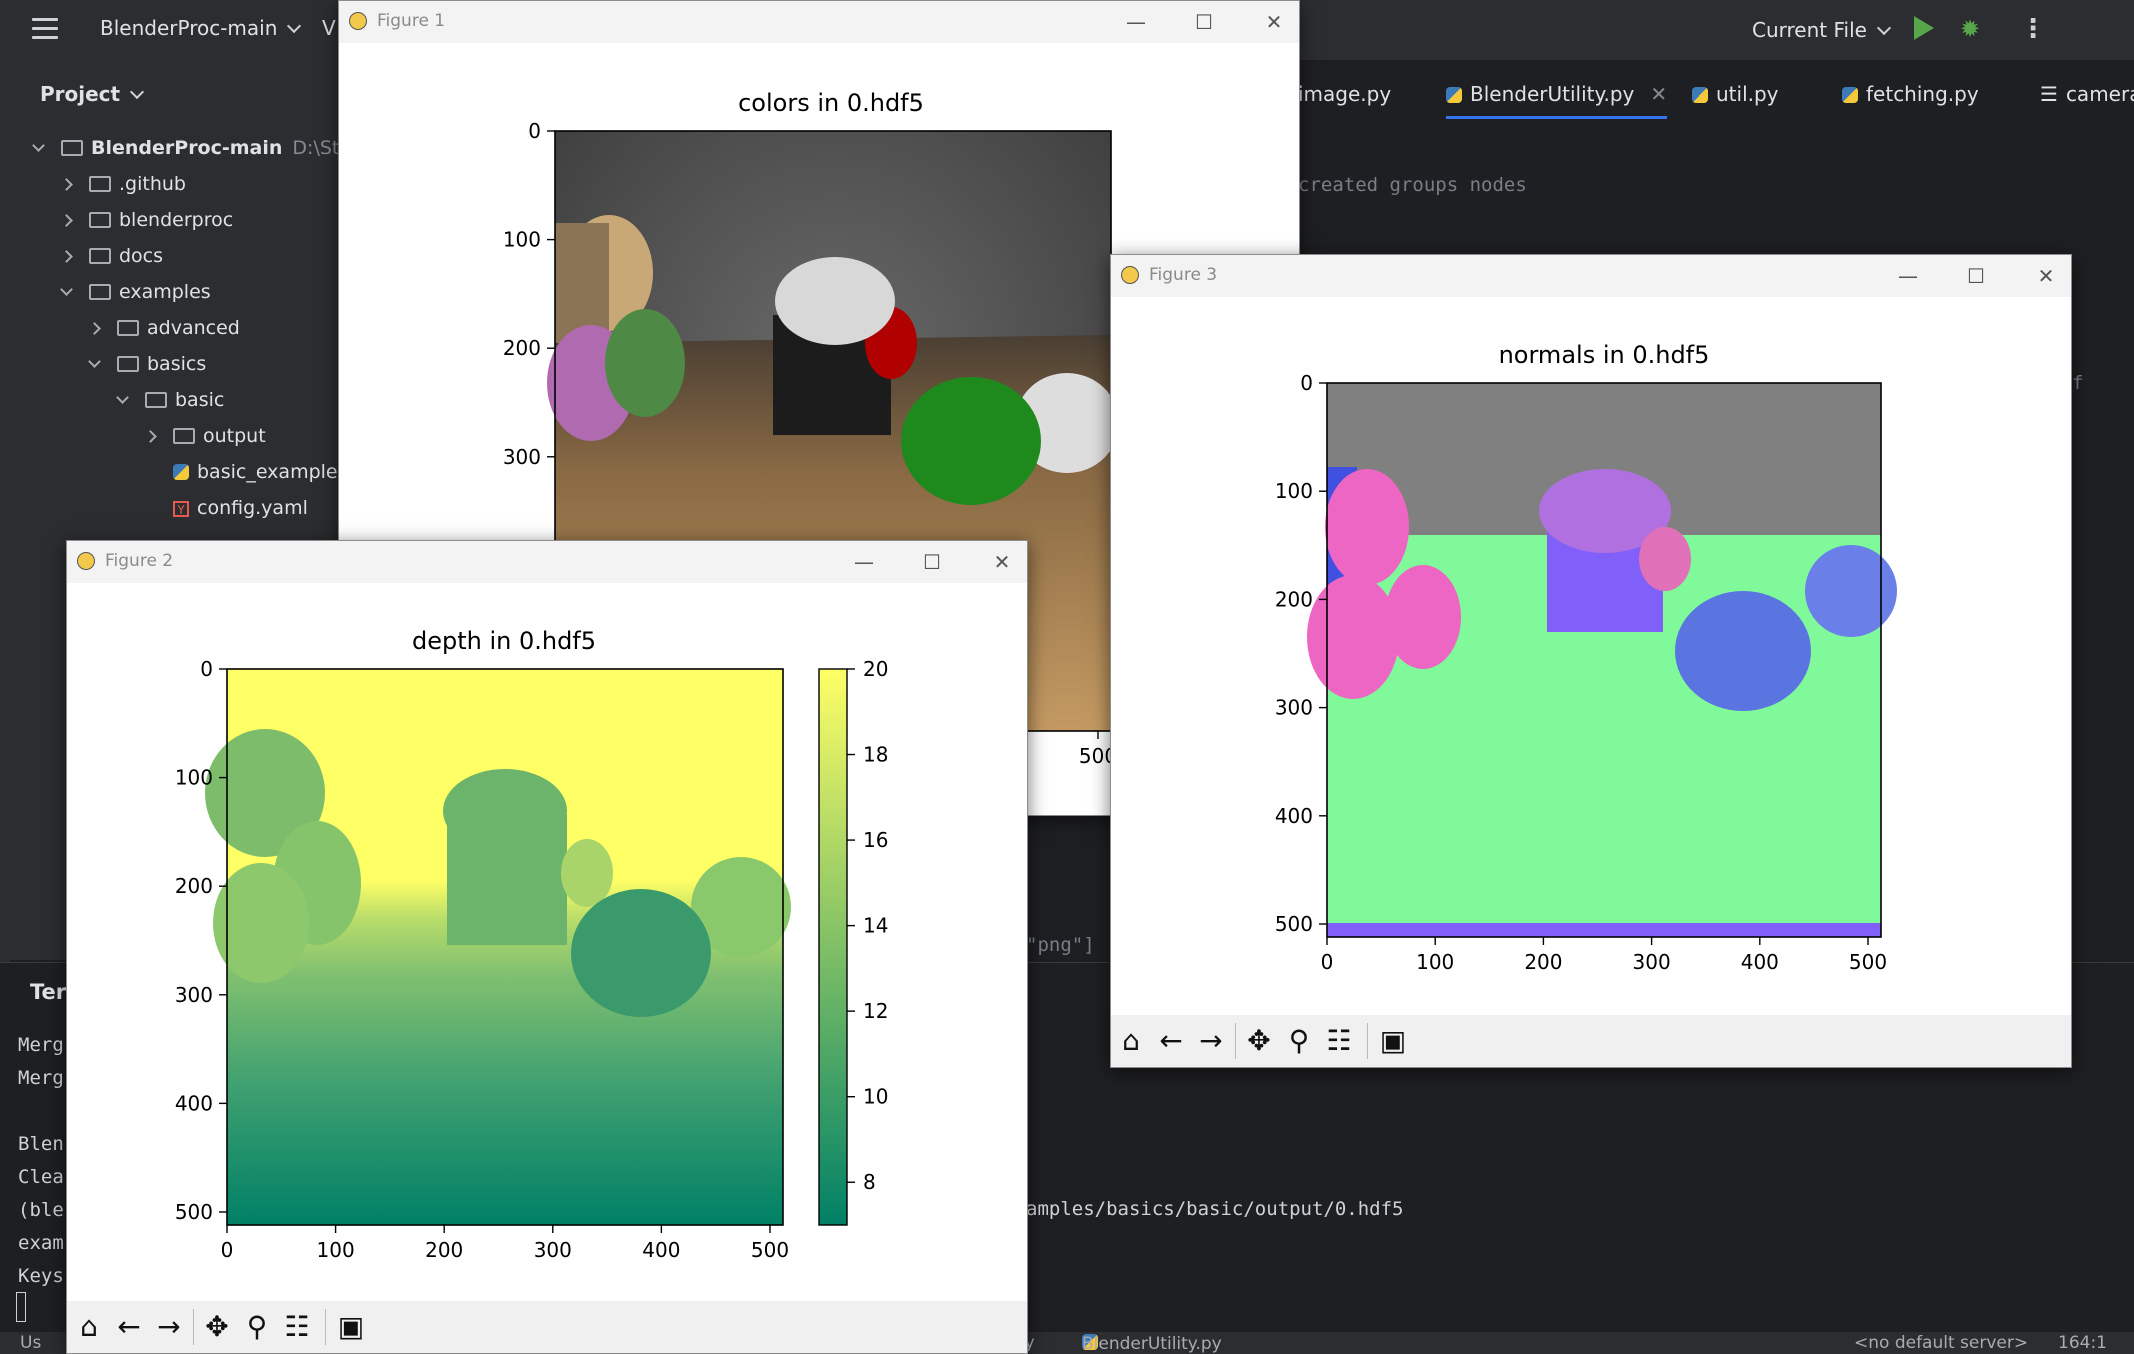 This screenshot has width=2134, height=1354. Describe the element at coordinates (194, 995) in the screenshot. I see `y-tick-label: 300` at that location.